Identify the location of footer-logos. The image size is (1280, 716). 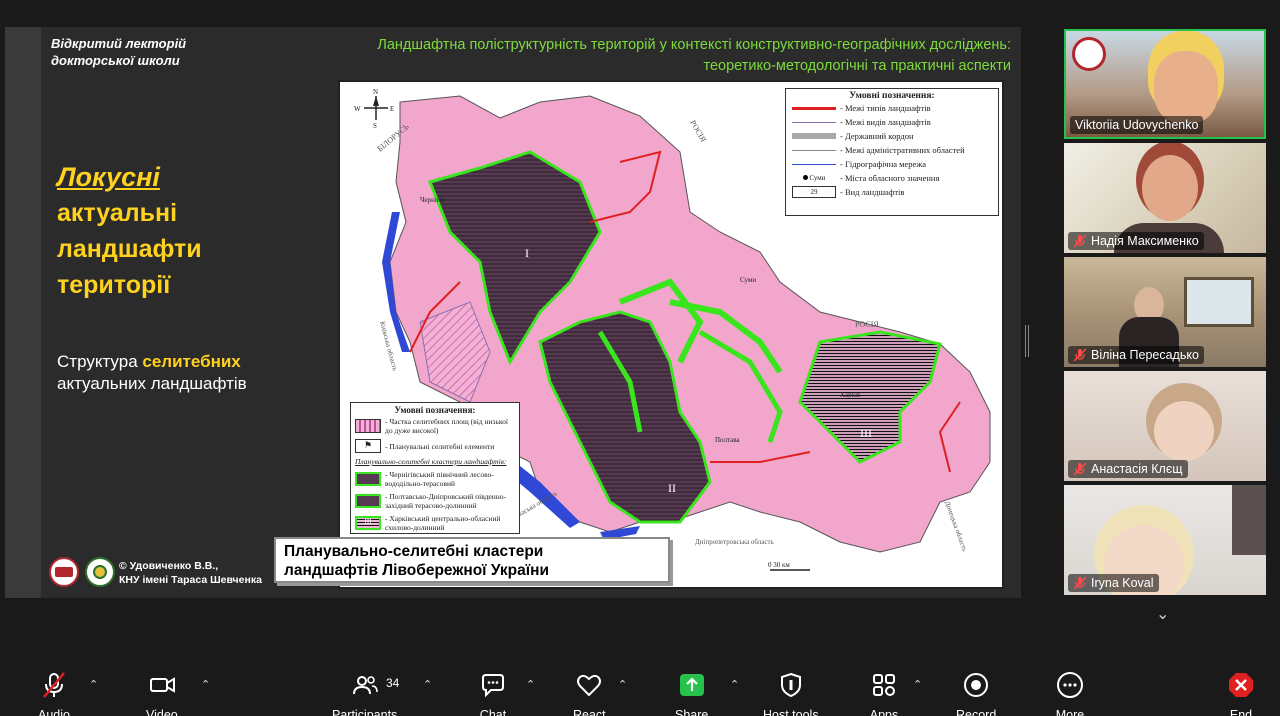
(82, 572).